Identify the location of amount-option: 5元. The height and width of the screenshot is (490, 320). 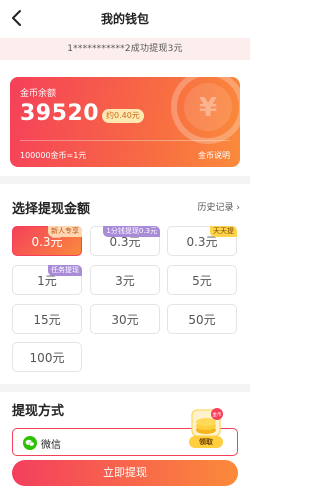
(202, 280).